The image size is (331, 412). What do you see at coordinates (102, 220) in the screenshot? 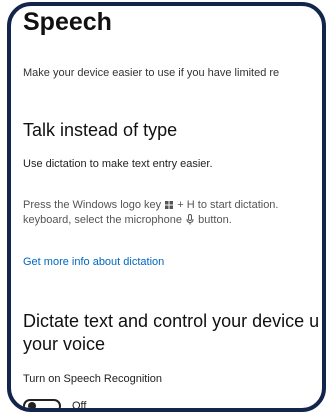
I see `instruction-line2-pre: keyboard, select the microphone` at bounding box center [102, 220].